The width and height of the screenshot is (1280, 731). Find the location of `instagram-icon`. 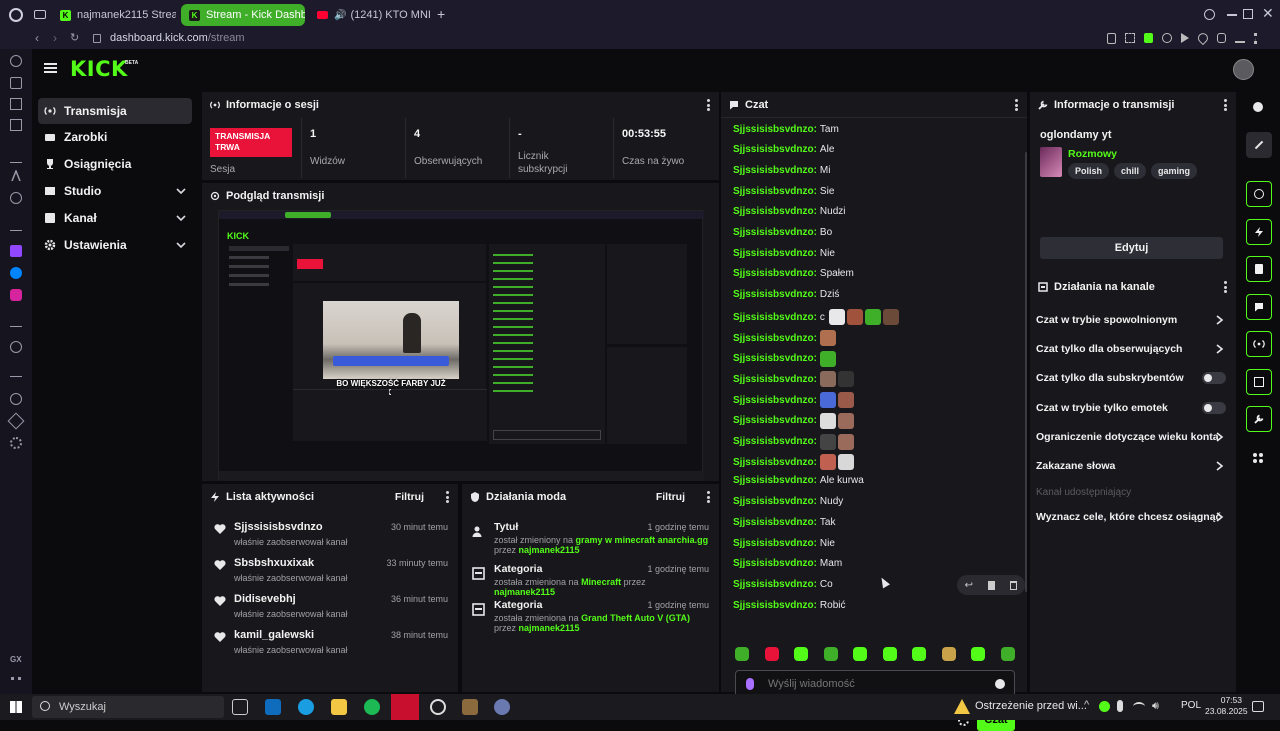

instagram-icon is located at coordinates (16, 295).